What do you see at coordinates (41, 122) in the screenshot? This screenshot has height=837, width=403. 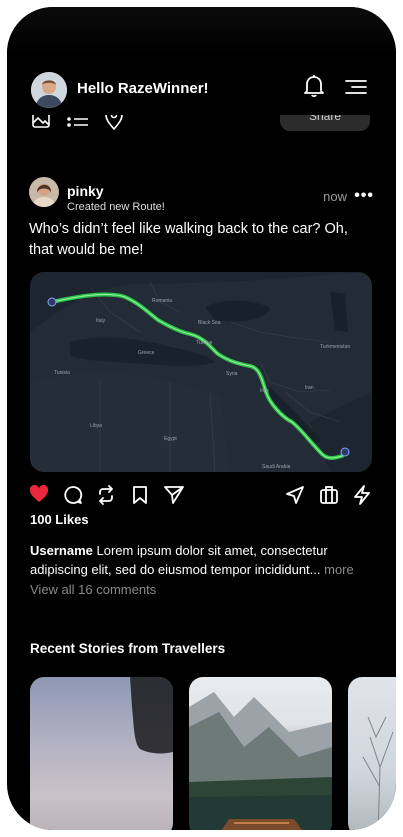 I see `image-icon` at bounding box center [41, 122].